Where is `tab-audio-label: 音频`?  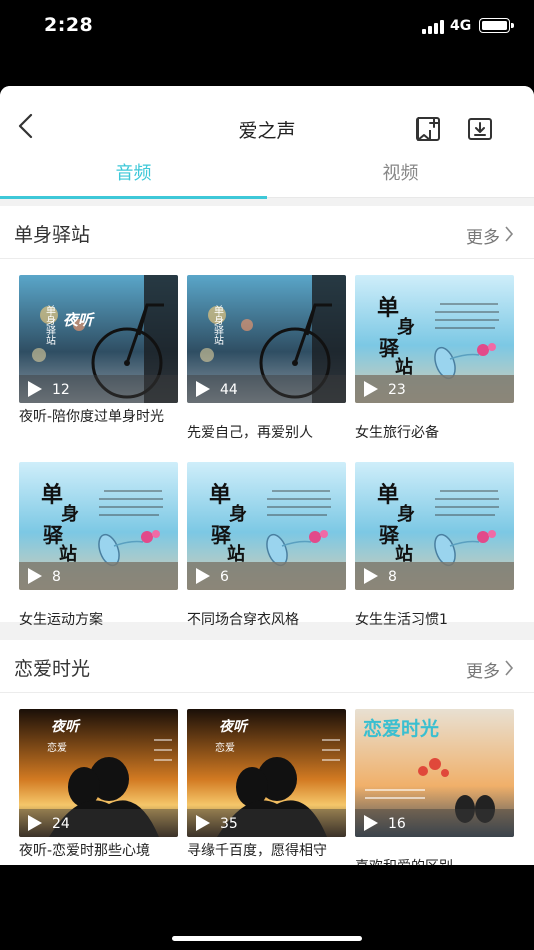
tab-audio-label: 音频 is located at coordinates (133, 173).